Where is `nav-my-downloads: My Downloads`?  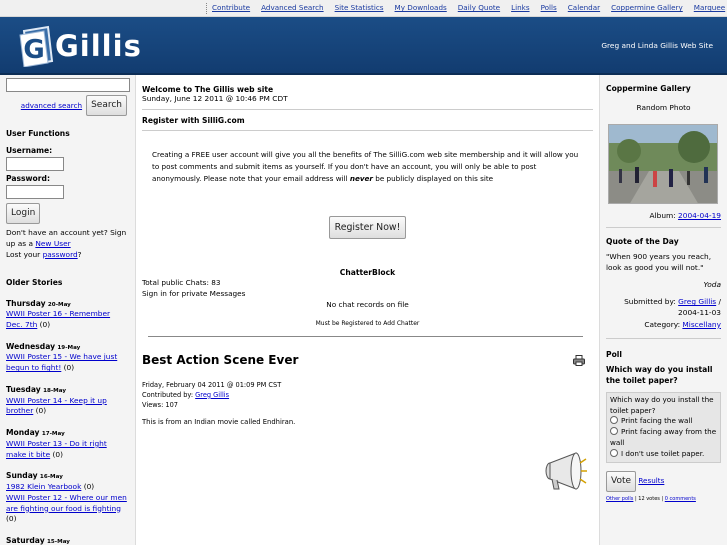 nav-my-downloads: My Downloads is located at coordinates (421, 7).